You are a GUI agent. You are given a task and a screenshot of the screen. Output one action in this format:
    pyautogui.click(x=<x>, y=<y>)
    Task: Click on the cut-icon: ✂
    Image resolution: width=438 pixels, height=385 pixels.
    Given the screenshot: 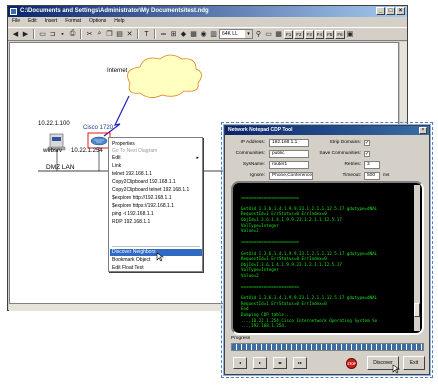 What is the action you would take?
    pyautogui.click(x=89, y=34)
    